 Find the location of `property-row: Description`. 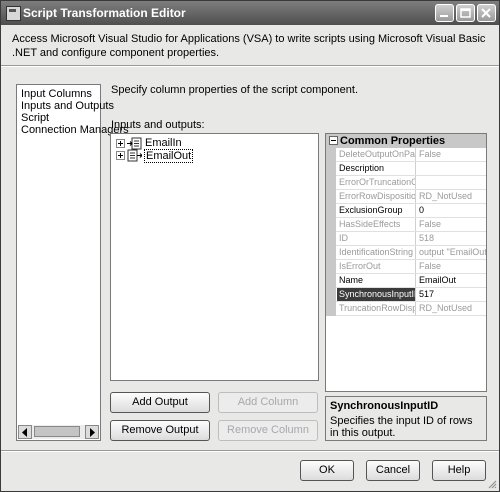

property-row: Description is located at coordinates (406, 169).